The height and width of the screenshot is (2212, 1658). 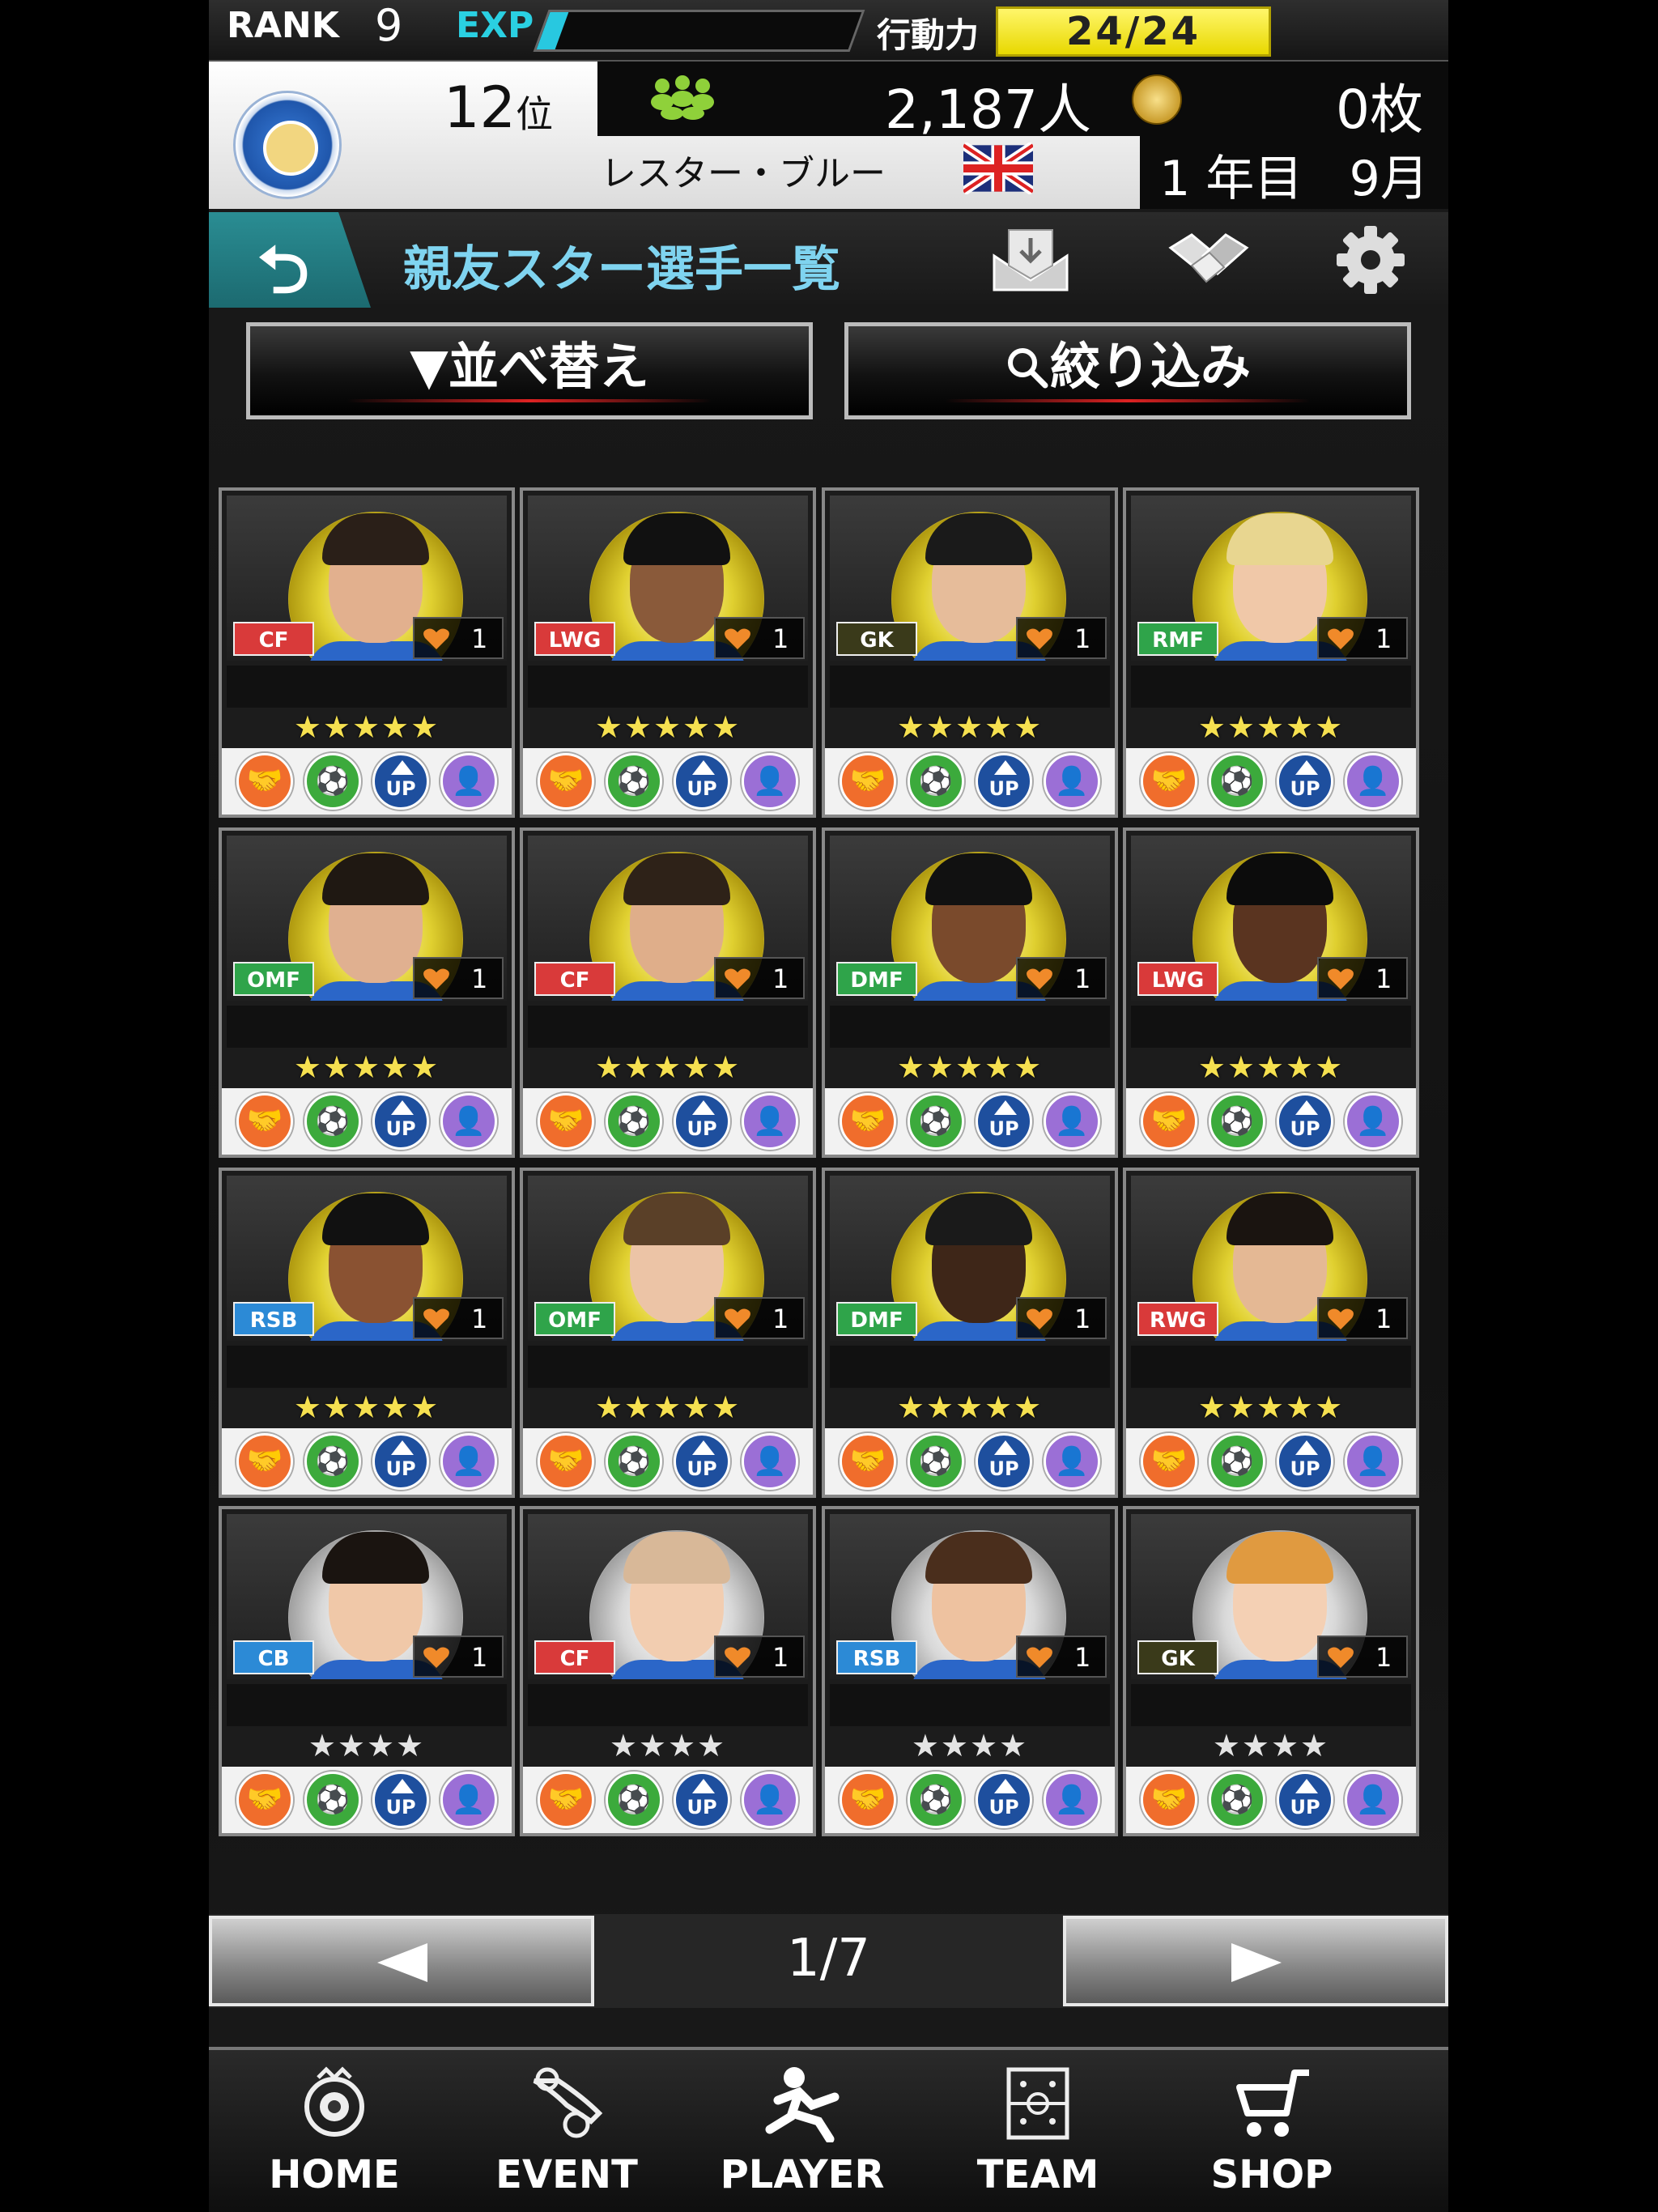 I want to click on nav-team: TEAM, so click(x=1037, y=2131).